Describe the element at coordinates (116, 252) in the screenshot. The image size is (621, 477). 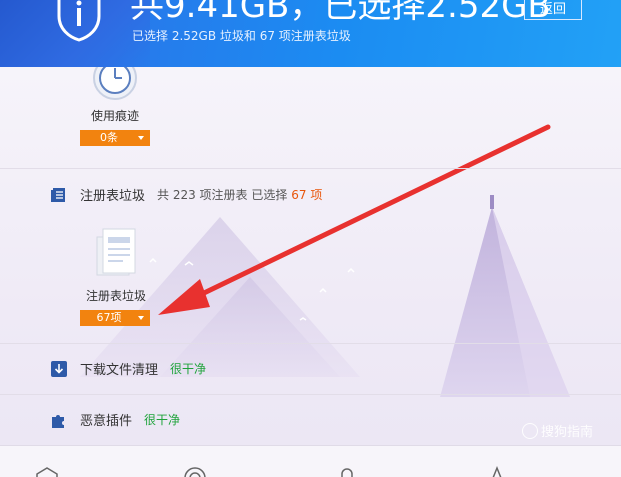
I see `document-icon` at that location.